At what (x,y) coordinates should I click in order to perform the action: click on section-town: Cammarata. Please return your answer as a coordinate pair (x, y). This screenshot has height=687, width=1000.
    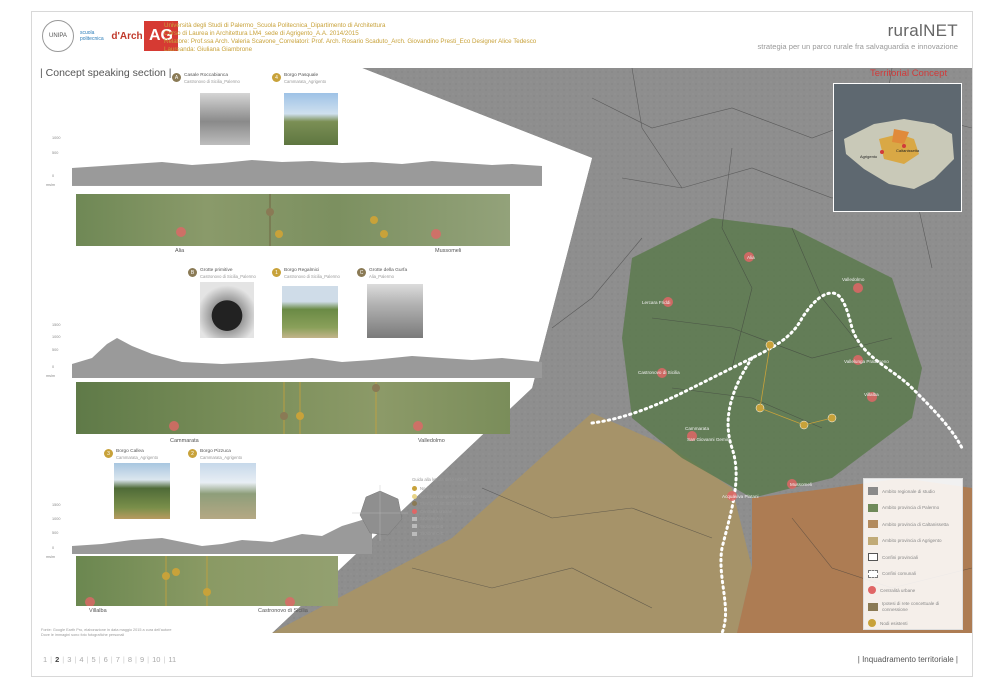
    Looking at the image, I should click on (184, 441).